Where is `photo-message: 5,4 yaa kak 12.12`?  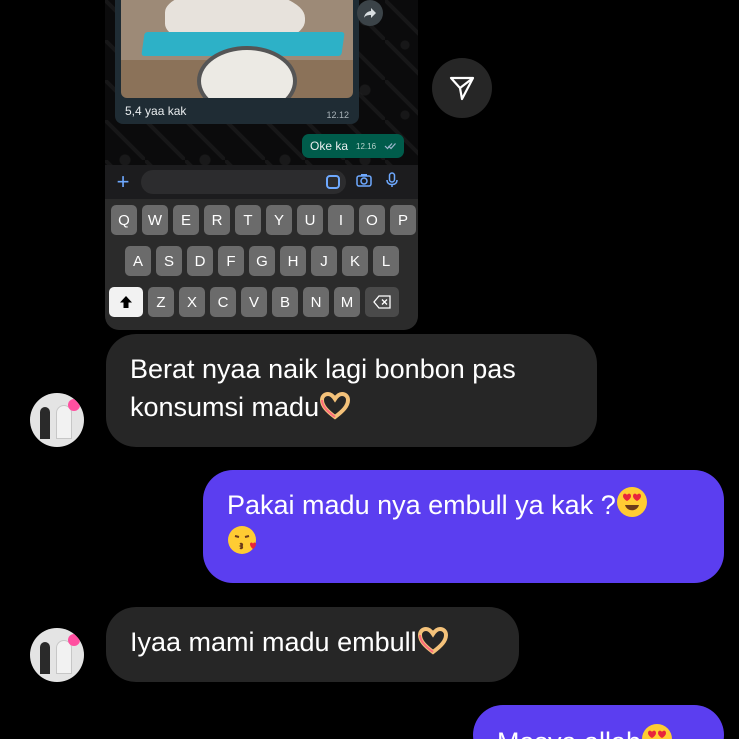
photo-message: 5,4 yaa kak 12.12 is located at coordinates (237, 62).